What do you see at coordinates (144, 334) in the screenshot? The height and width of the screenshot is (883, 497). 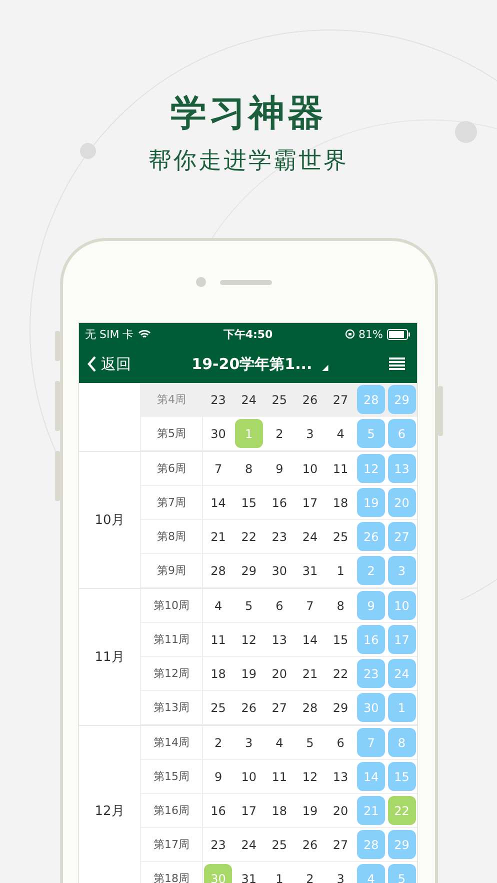 I see `wifi-icon` at bounding box center [144, 334].